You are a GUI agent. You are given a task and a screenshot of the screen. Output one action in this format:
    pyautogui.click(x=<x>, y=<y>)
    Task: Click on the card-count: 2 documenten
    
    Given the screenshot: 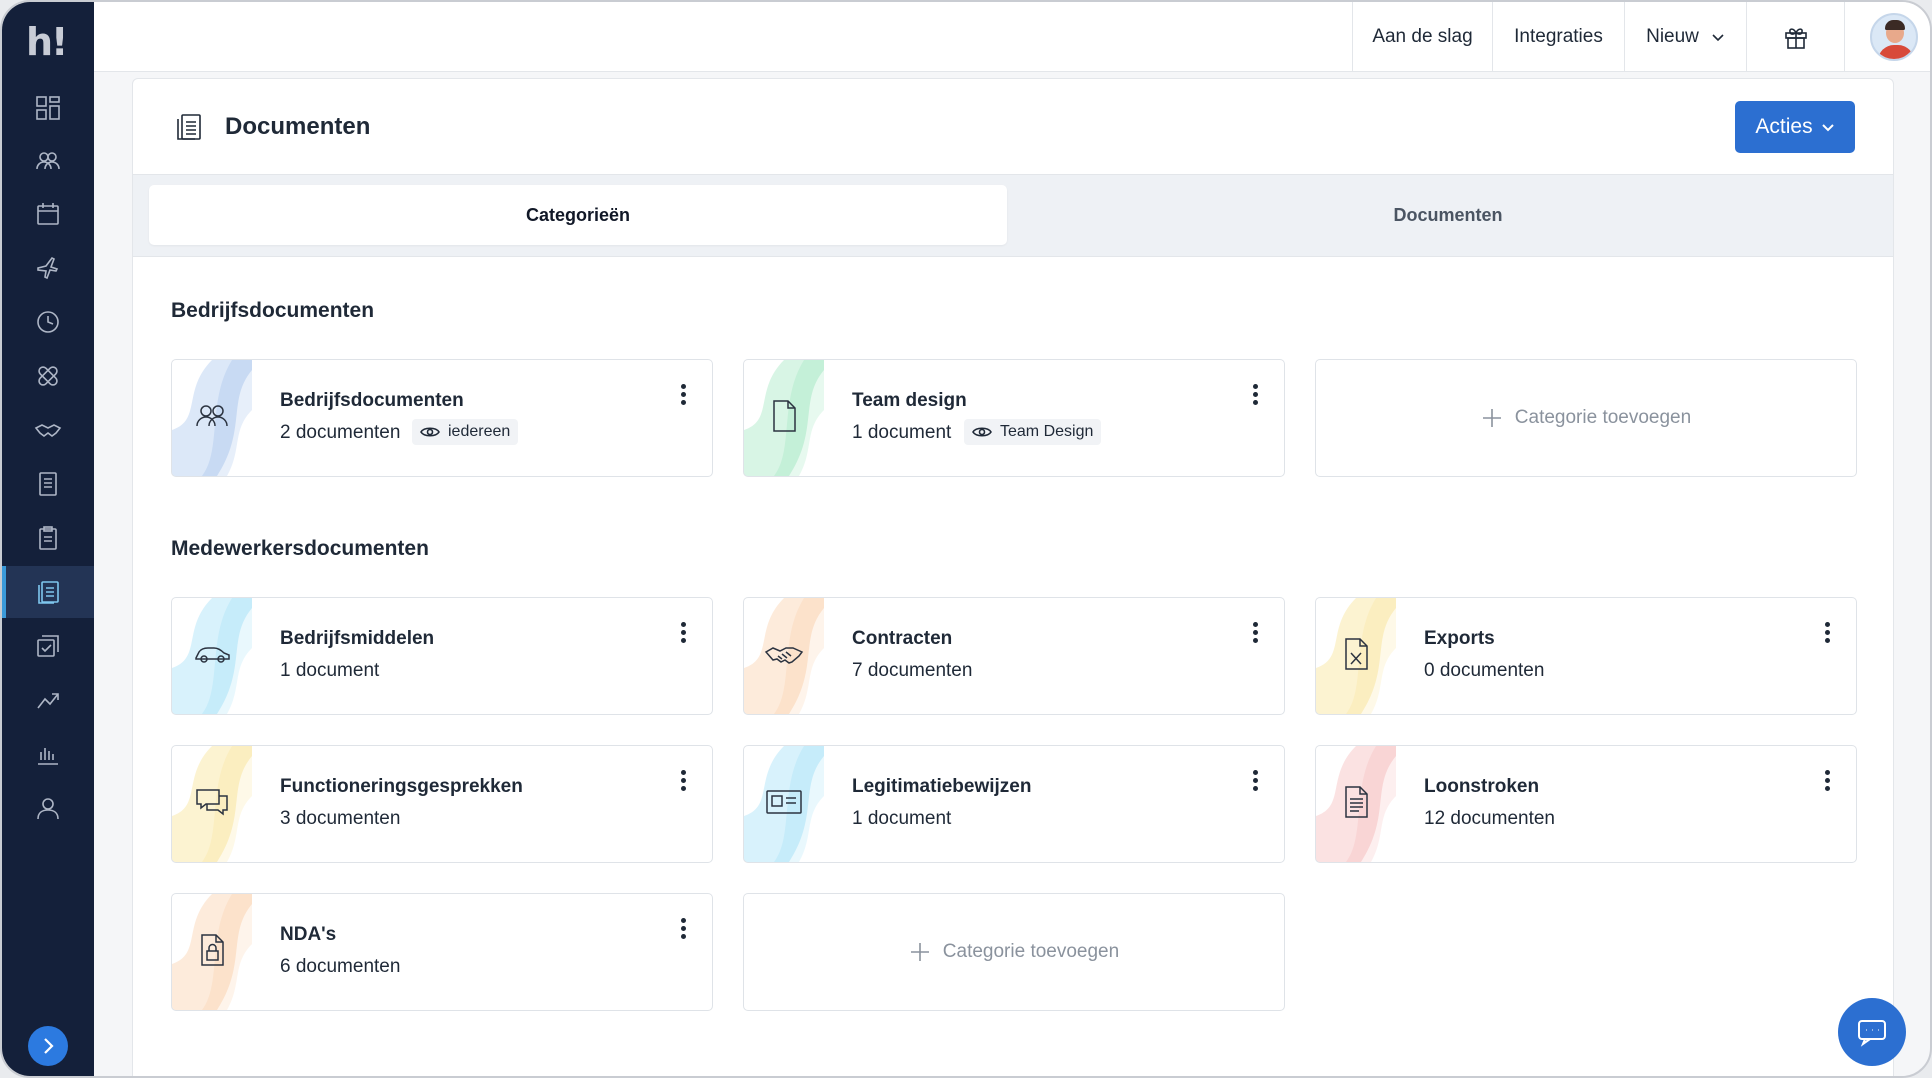 What is the action you would take?
    pyautogui.click(x=340, y=432)
    